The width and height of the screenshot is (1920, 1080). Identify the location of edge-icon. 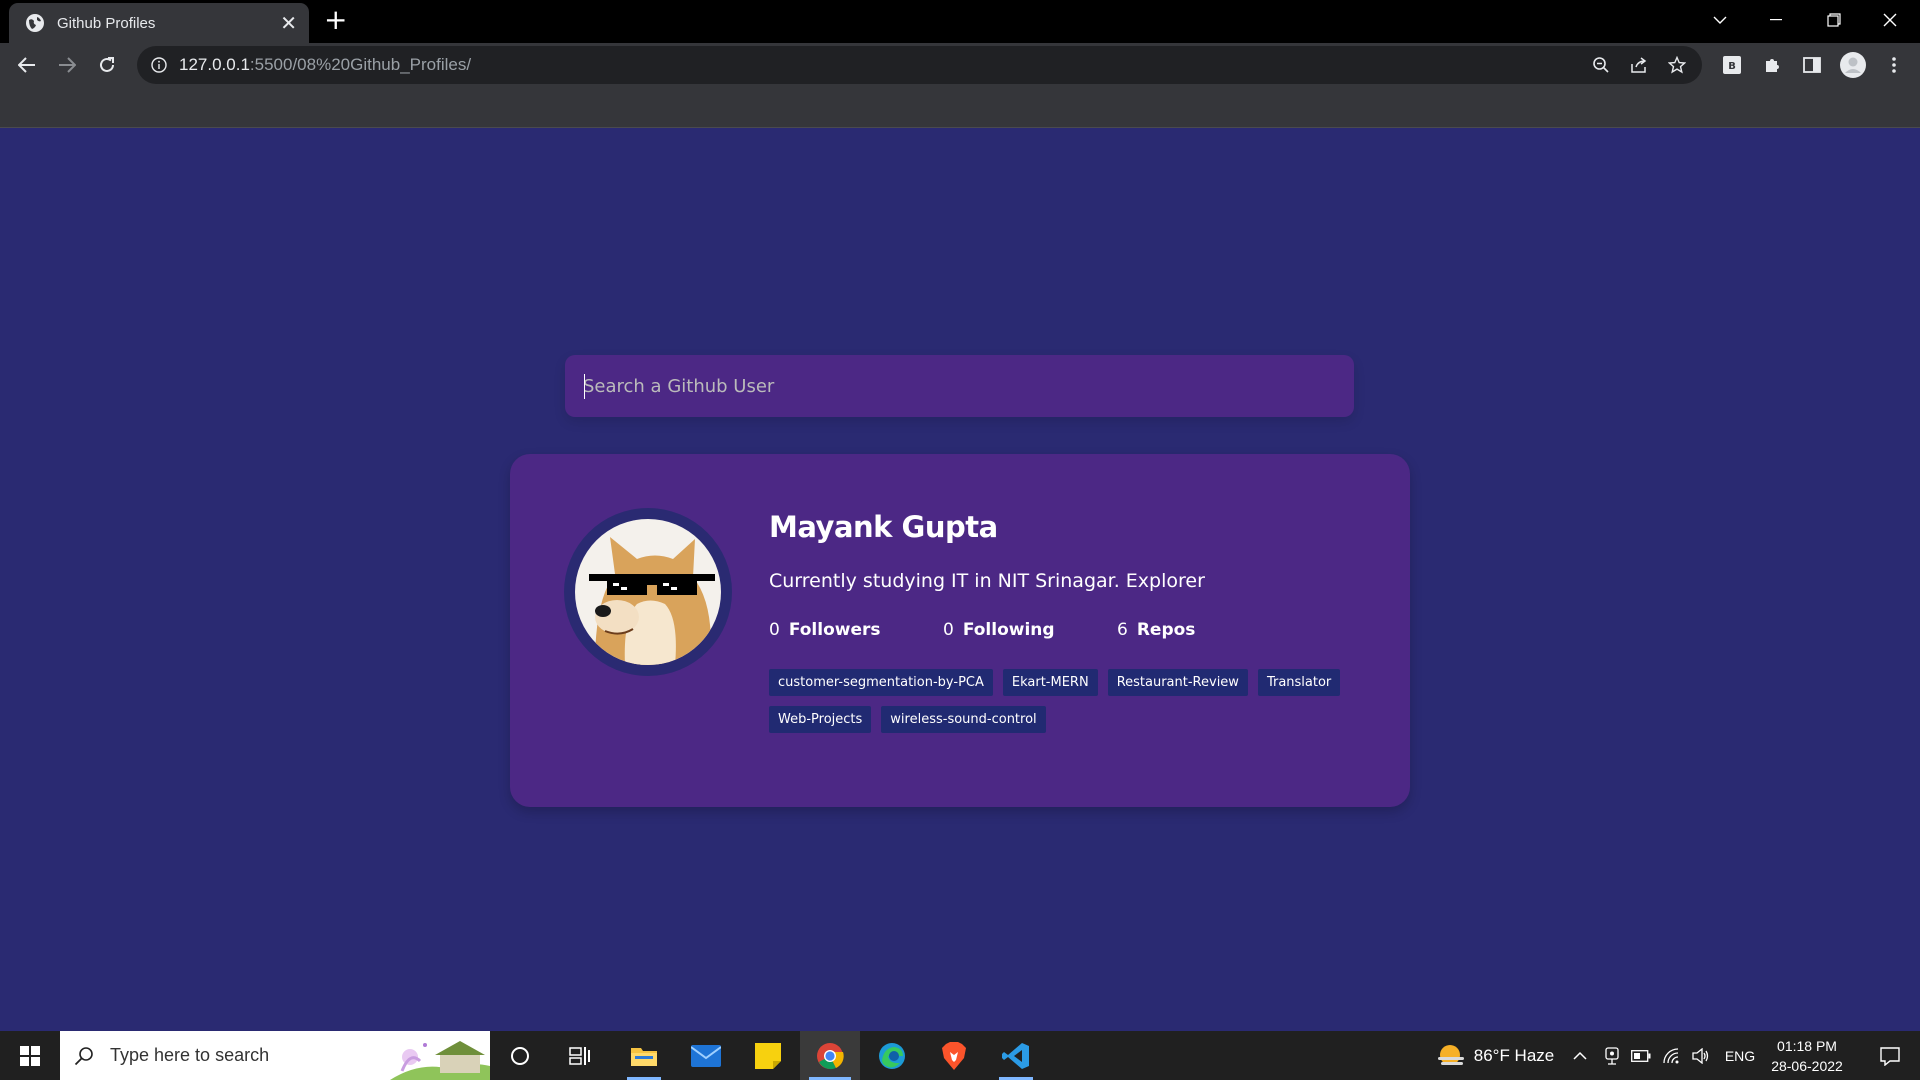
(892, 1055).